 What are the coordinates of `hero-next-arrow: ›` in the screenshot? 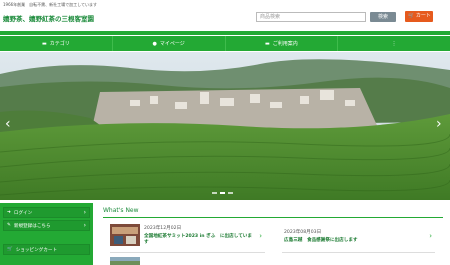 It's located at (439, 124).